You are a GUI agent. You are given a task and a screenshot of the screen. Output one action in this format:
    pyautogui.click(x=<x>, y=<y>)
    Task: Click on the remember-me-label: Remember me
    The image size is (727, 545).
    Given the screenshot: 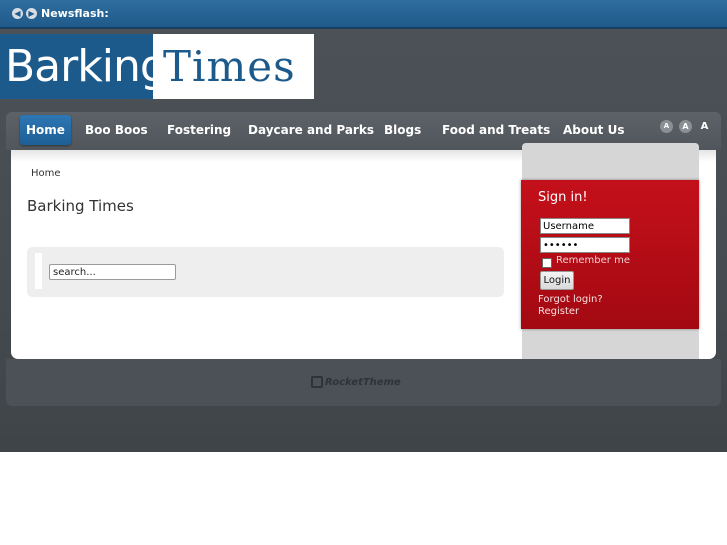 What is the action you would take?
    pyautogui.click(x=593, y=260)
    